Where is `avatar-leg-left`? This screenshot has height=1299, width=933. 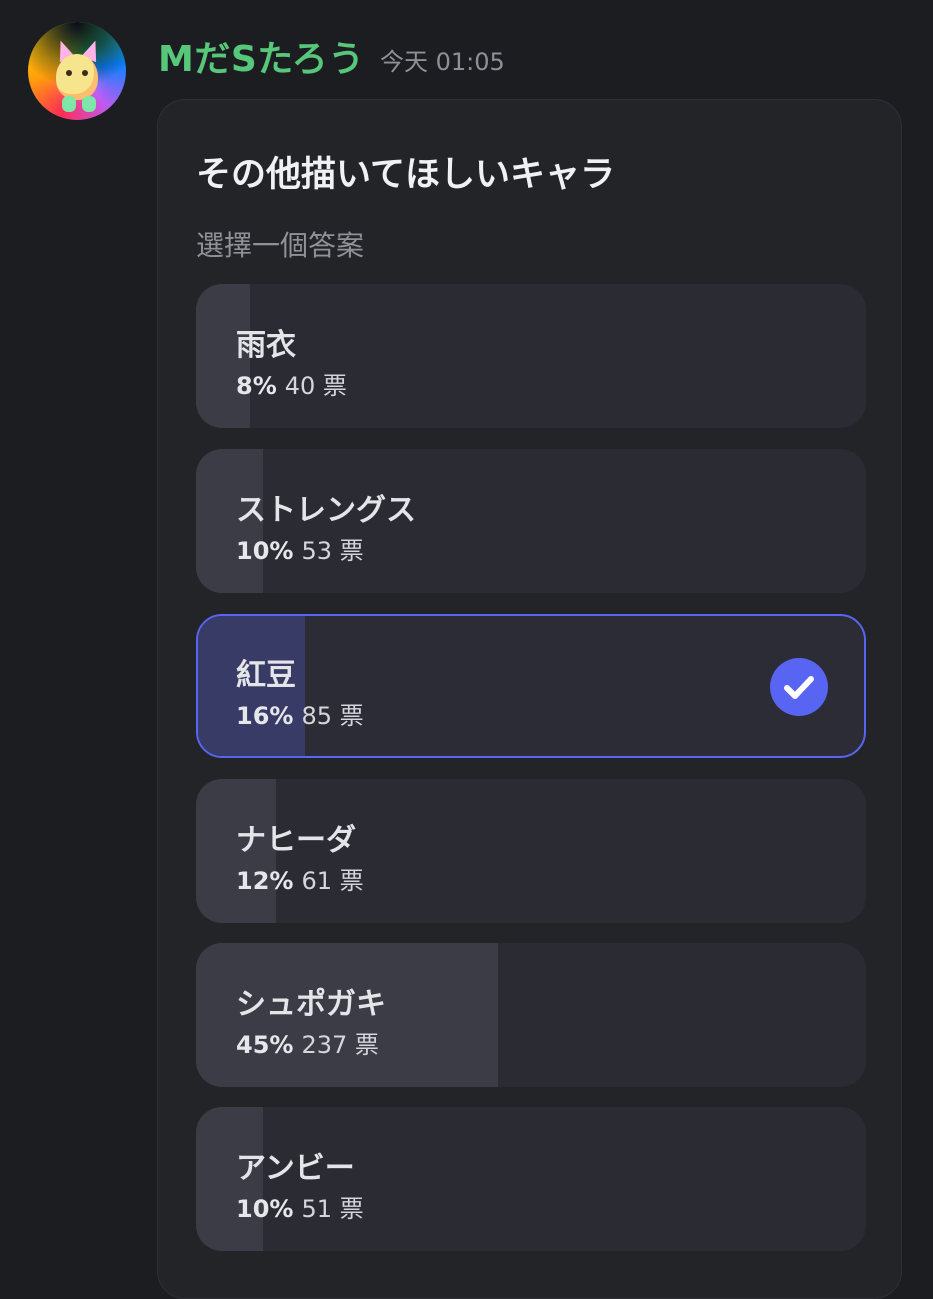
avatar-leg-left is located at coordinates (69, 104).